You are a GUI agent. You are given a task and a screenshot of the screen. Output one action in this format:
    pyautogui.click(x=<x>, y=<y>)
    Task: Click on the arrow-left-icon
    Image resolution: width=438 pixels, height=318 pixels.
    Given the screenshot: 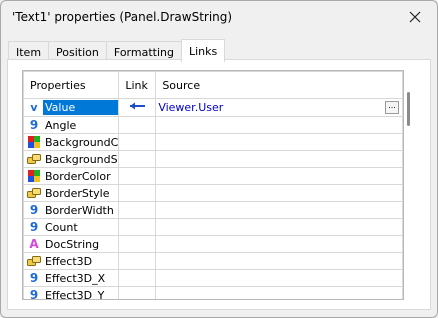 What is the action you would take?
    pyautogui.click(x=138, y=106)
    